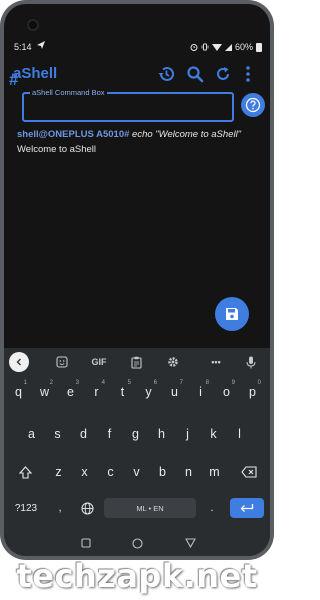 The height and width of the screenshot is (600, 320). I want to click on help-button, so click(253, 105).